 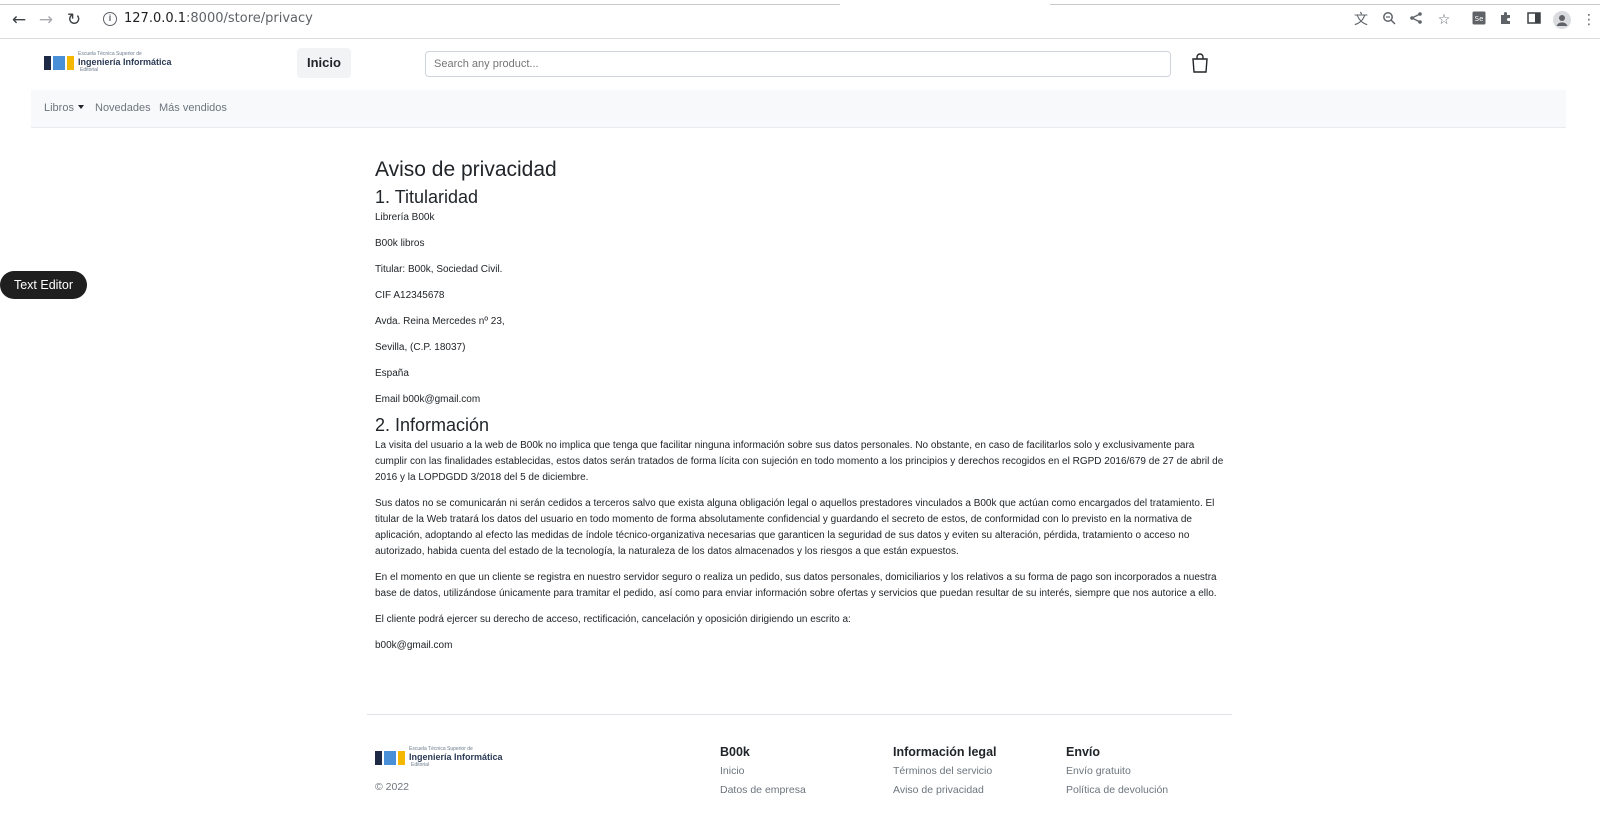 I want to click on footer-link-datos-empresa: Datos de empresa, so click(x=763, y=790).